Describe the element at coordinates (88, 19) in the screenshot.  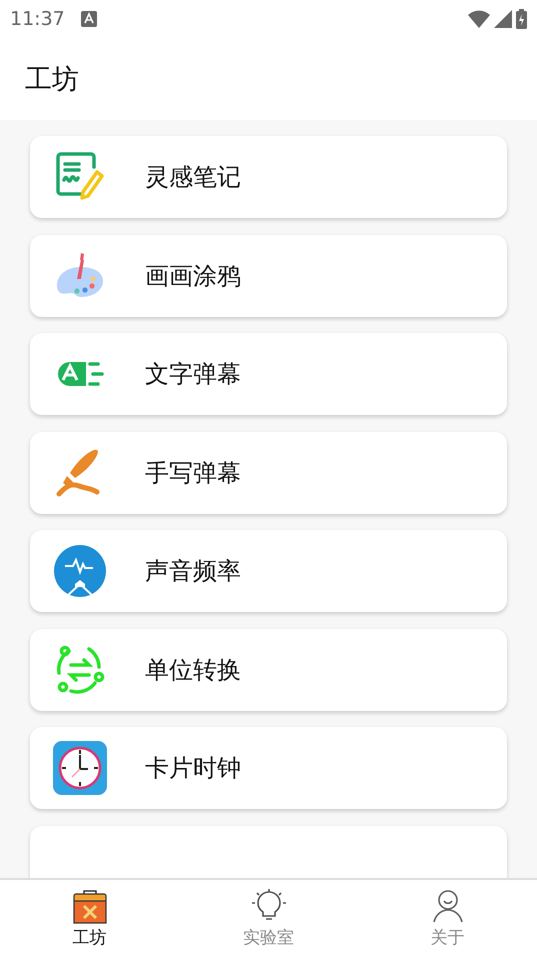
I see `keyboard-icon` at that location.